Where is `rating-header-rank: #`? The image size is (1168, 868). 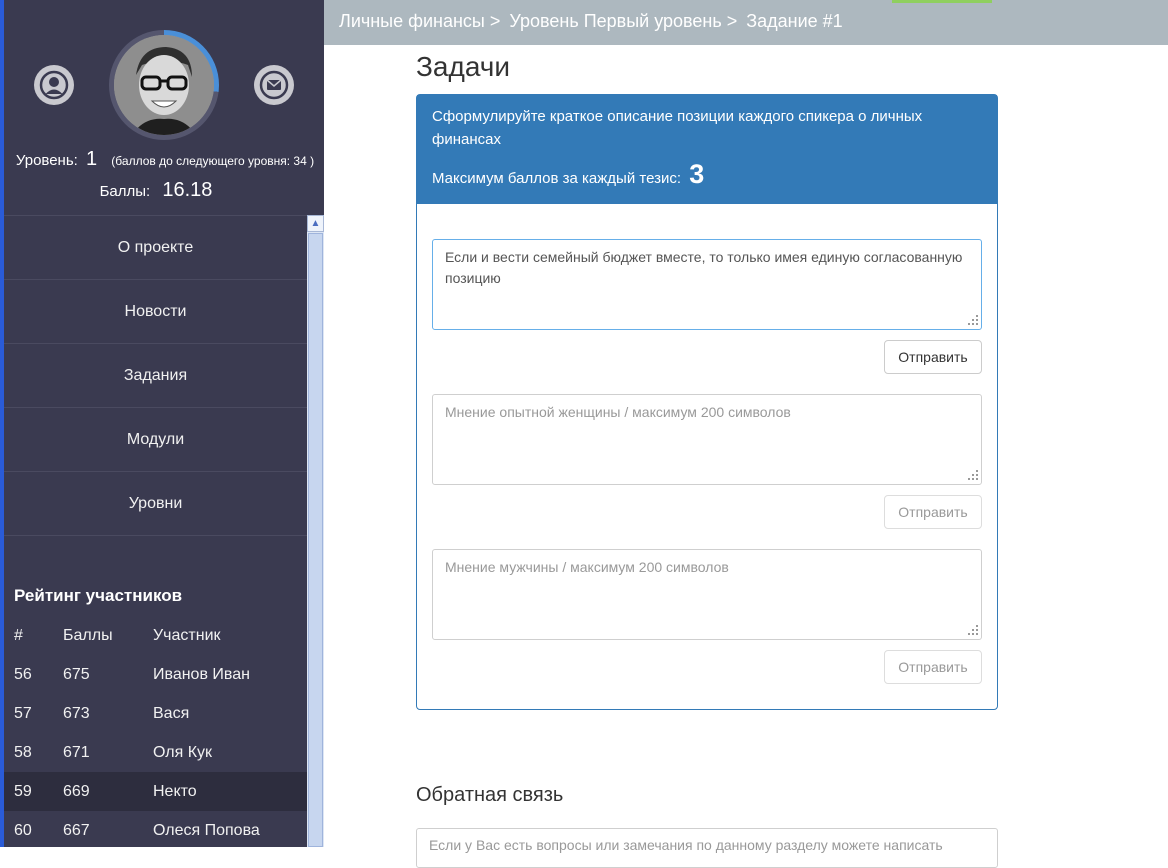 rating-header-rank: # is located at coordinates (18, 635).